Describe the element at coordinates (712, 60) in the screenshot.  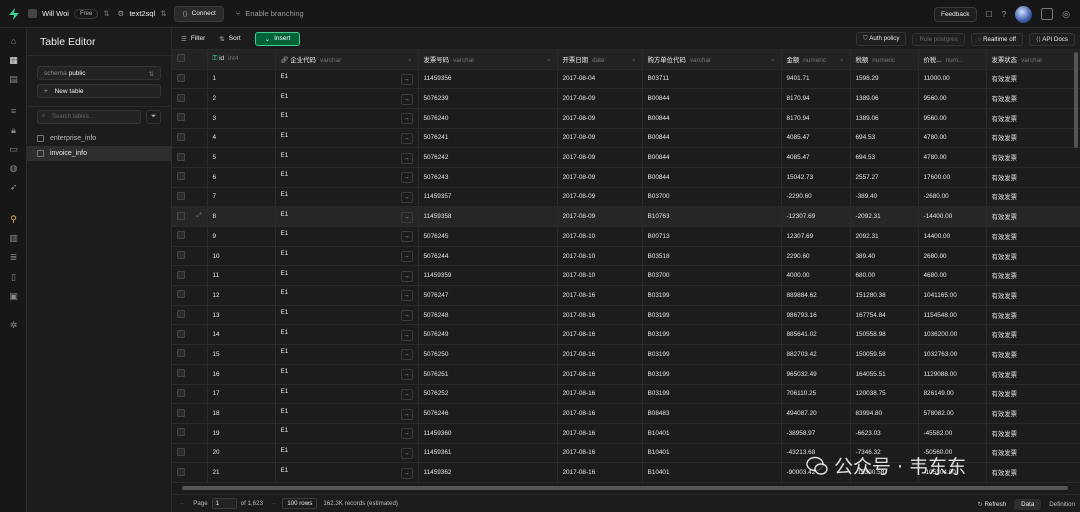
I see `column-header-buyer-code: 购方单位代码 varchar ⌄` at that location.